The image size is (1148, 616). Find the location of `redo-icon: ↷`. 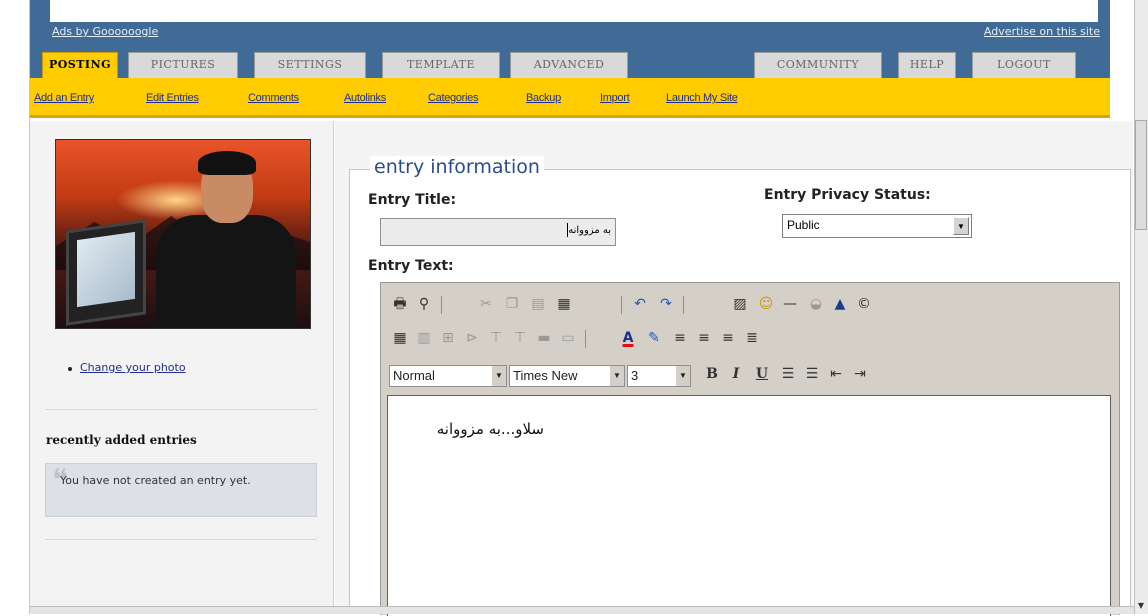

redo-icon: ↷ is located at coordinates (666, 304).